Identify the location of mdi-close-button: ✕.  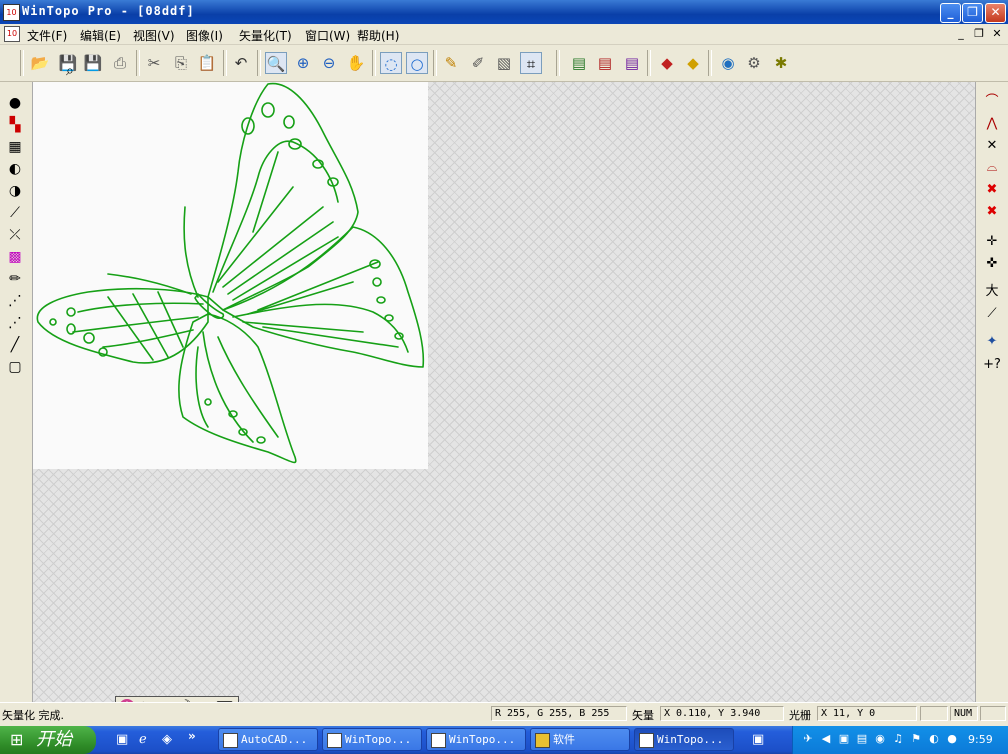
(997, 33).